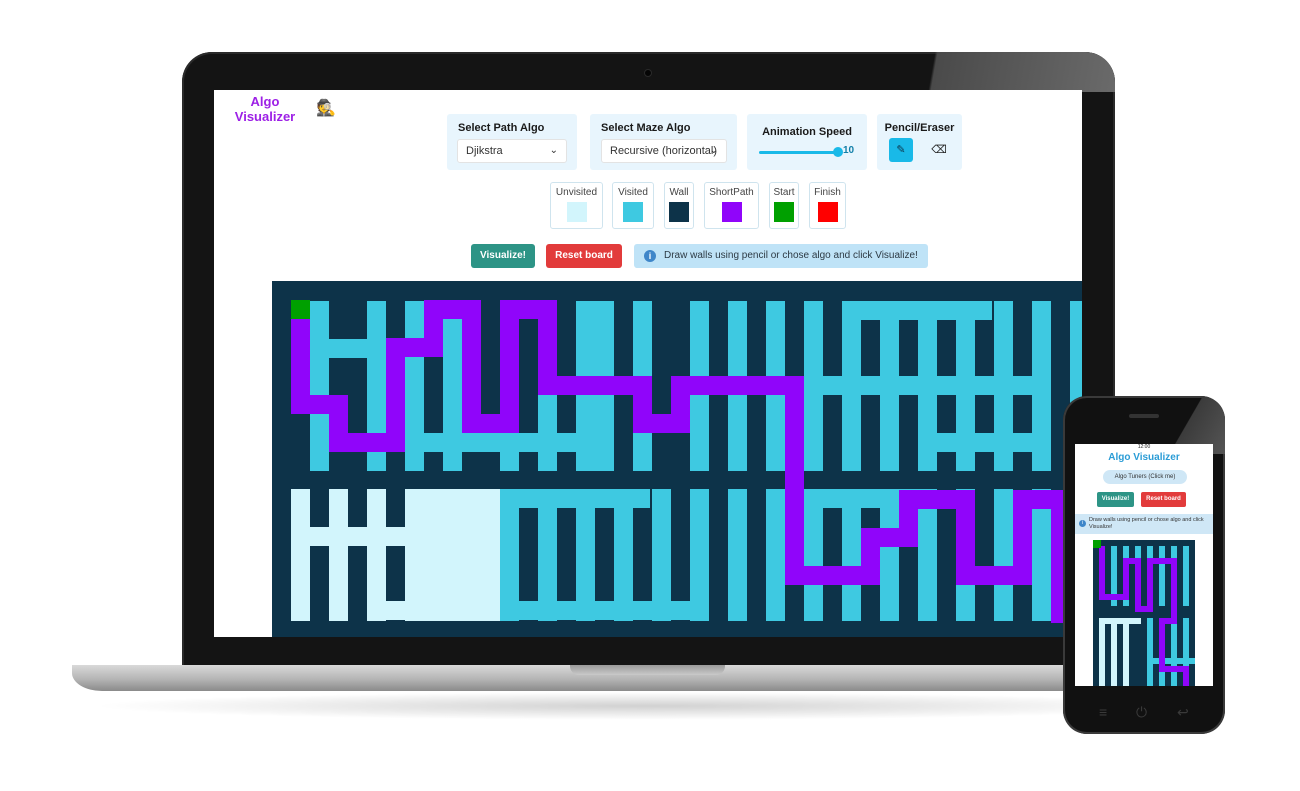 The image size is (1300, 791). What do you see at coordinates (849, 150) in the screenshot?
I see `speed-value: 10` at bounding box center [849, 150].